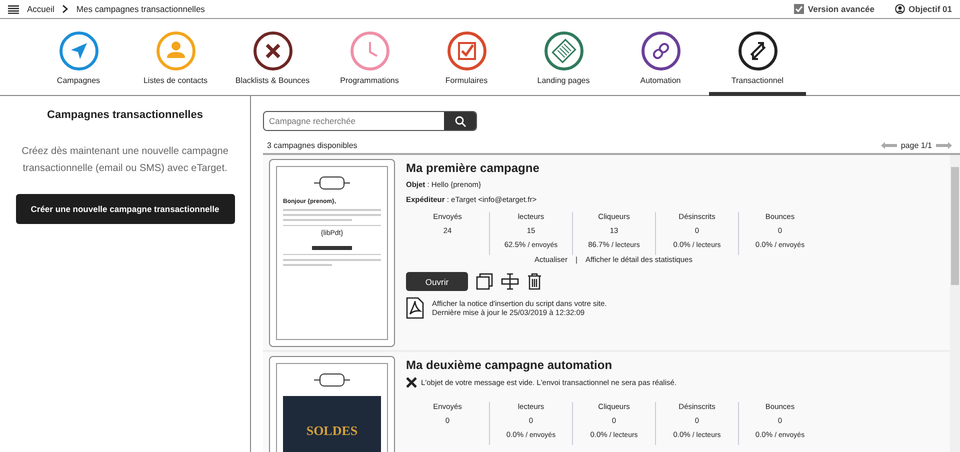 This screenshot has height=452, width=960. I want to click on nav-tab: Blacklists & Bounces, so click(272, 57).